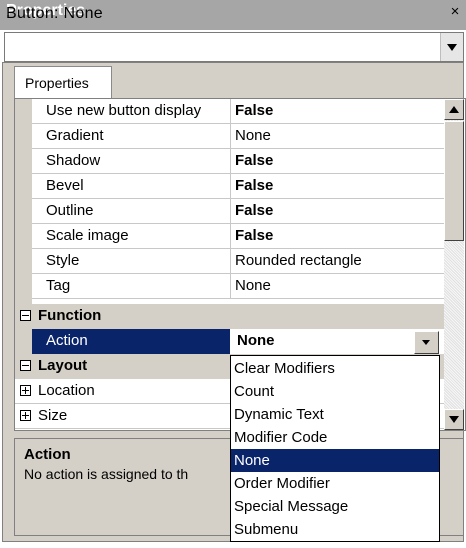  I want to click on action-dropdown-button, so click(426, 342).